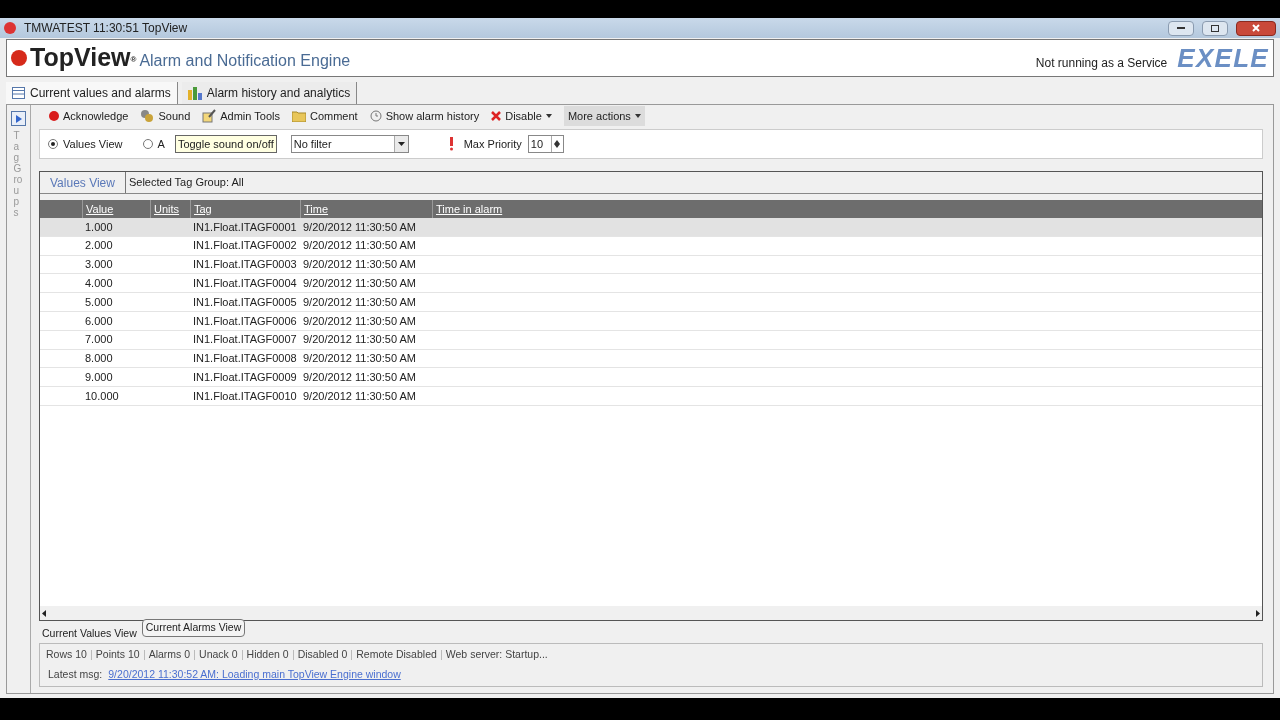 Image resolution: width=1280 pixels, height=720 pixels. What do you see at coordinates (99, 284) in the screenshot?
I see `table-cell-text: 4.000` at bounding box center [99, 284].